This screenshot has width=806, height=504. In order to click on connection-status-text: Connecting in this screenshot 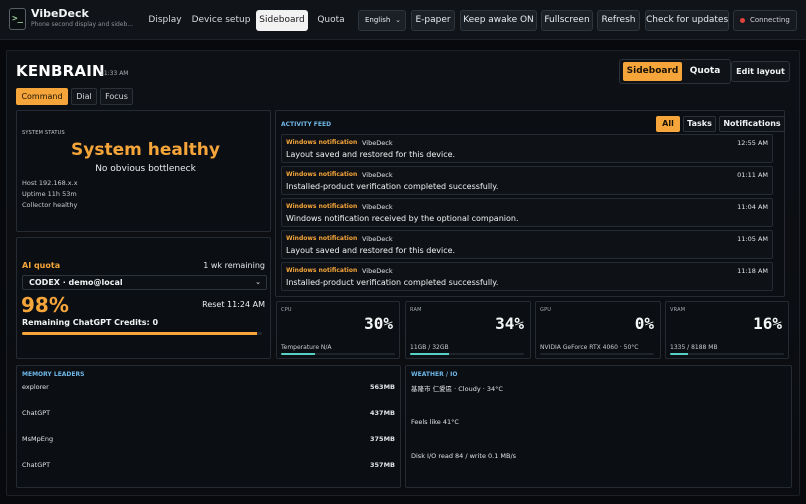, I will do `click(770, 20)`.